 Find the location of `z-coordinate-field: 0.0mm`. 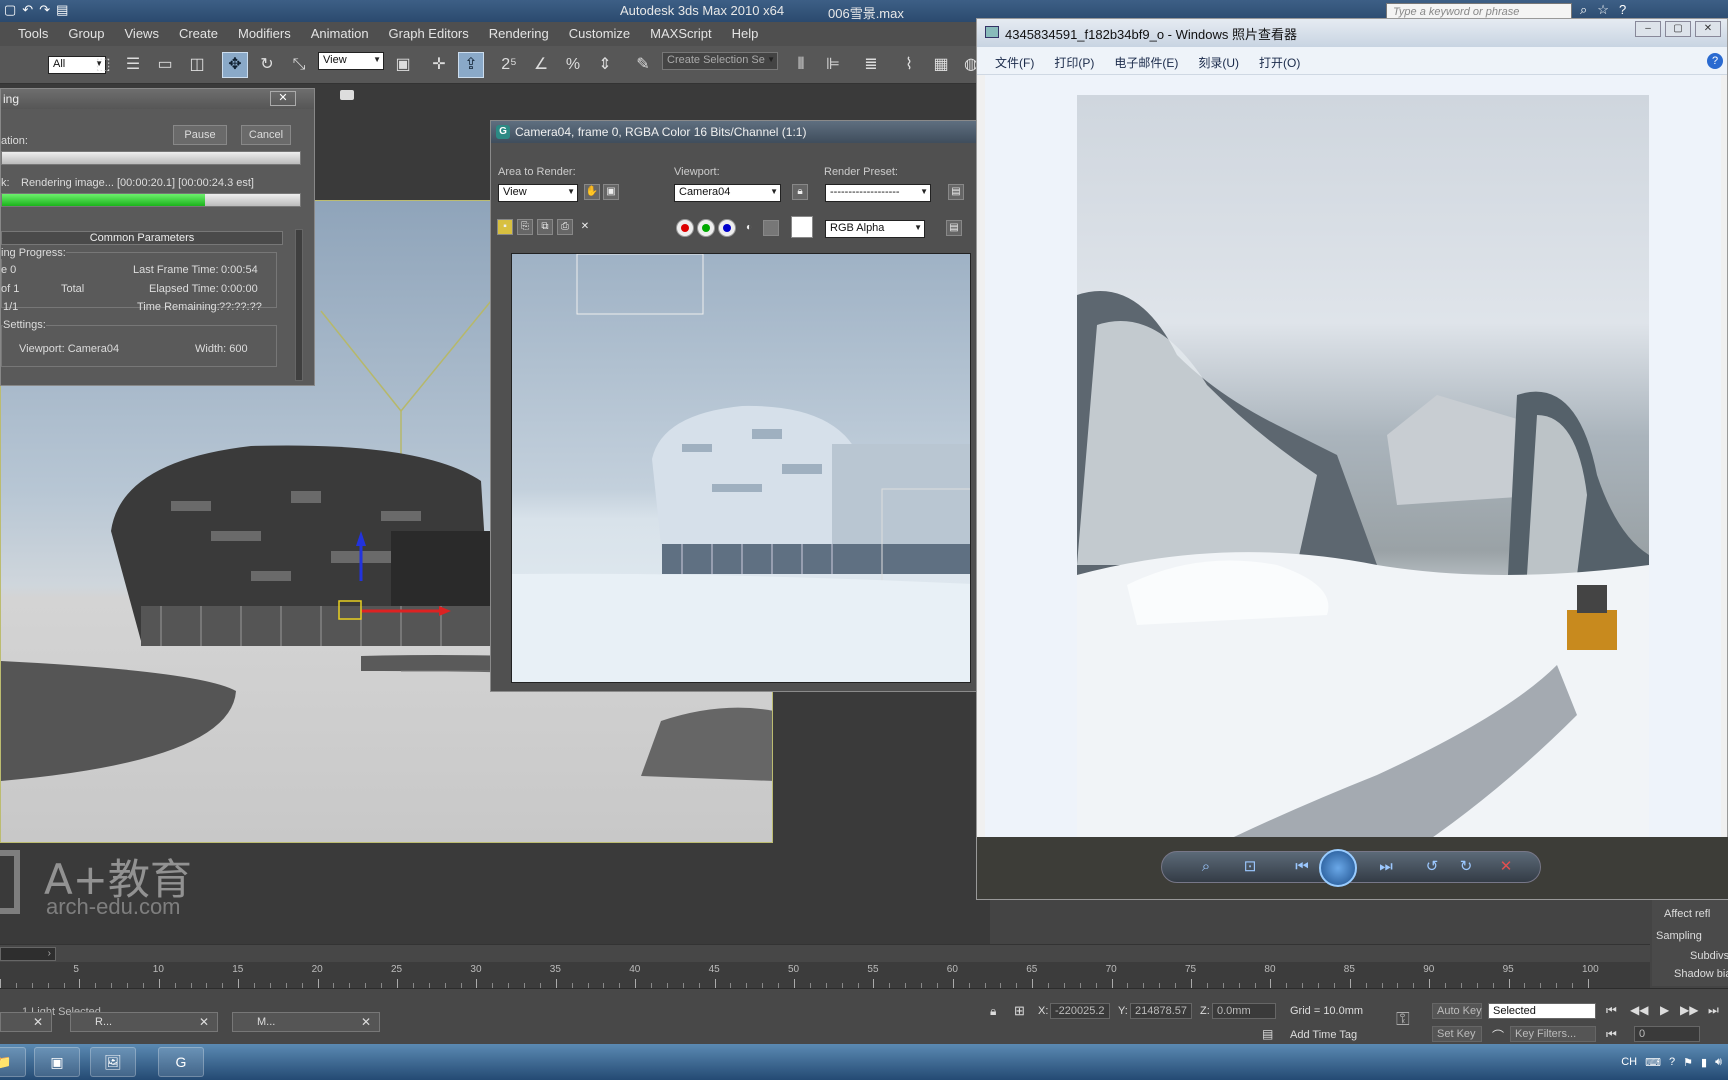

z-coordinate-field: 0.0mm is located at coordinates (1244, 1011).